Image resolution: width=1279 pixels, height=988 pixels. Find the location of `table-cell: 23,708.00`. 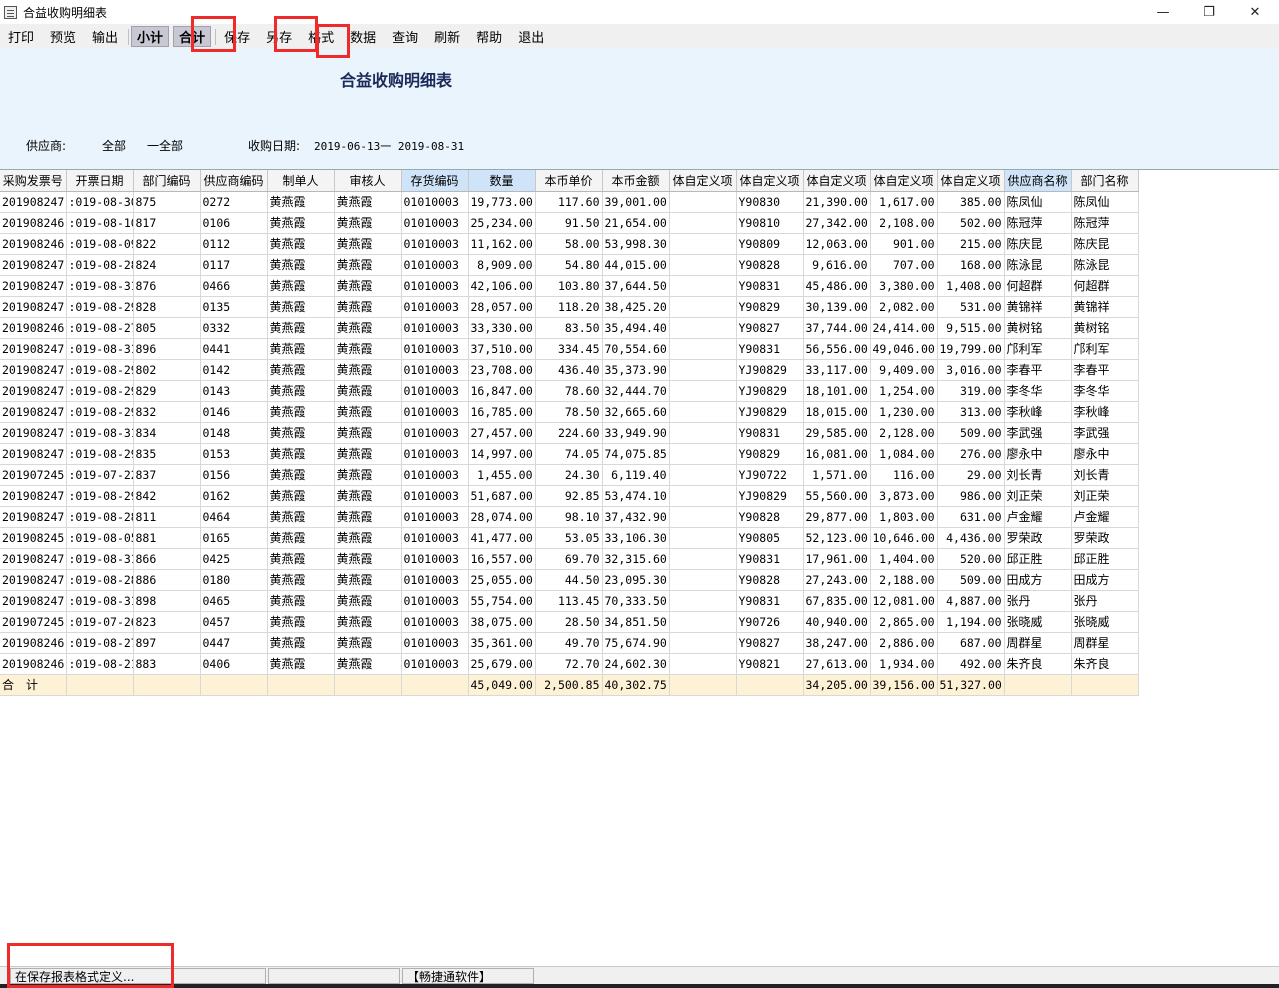

table-cell: 23,708.00 is located at coordinates (502, 370).